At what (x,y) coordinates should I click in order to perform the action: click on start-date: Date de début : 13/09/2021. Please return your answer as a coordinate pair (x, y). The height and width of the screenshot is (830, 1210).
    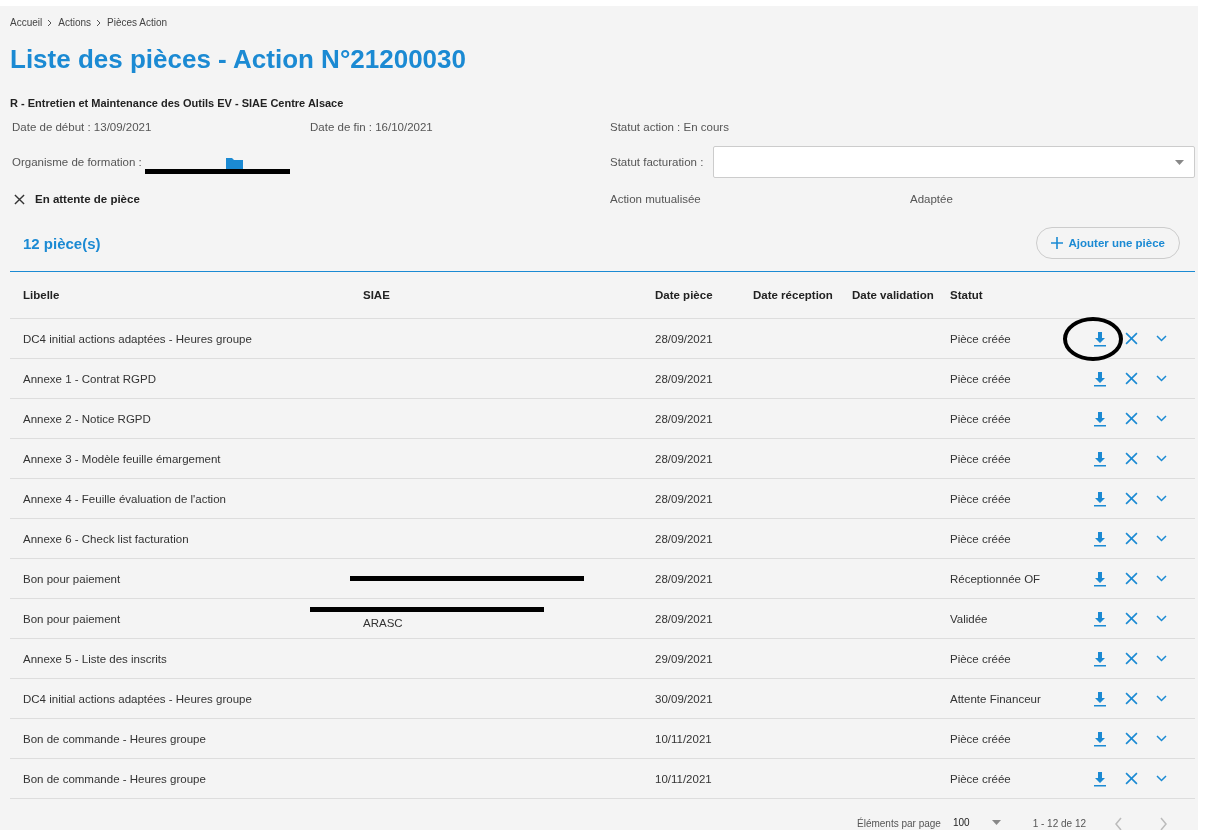
    Looking at the image, I should click on (82, 127).